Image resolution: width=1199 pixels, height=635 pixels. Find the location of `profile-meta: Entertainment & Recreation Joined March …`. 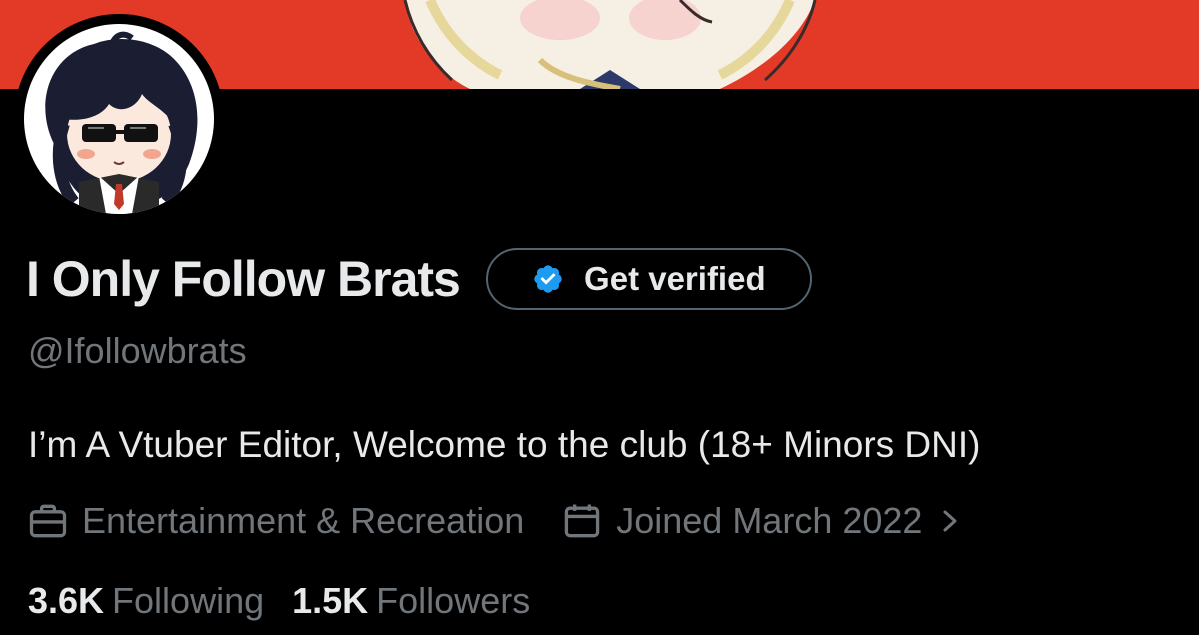

profile-meta: Entertainment & Recreation Joined March … is located at coordinates (494, 521).